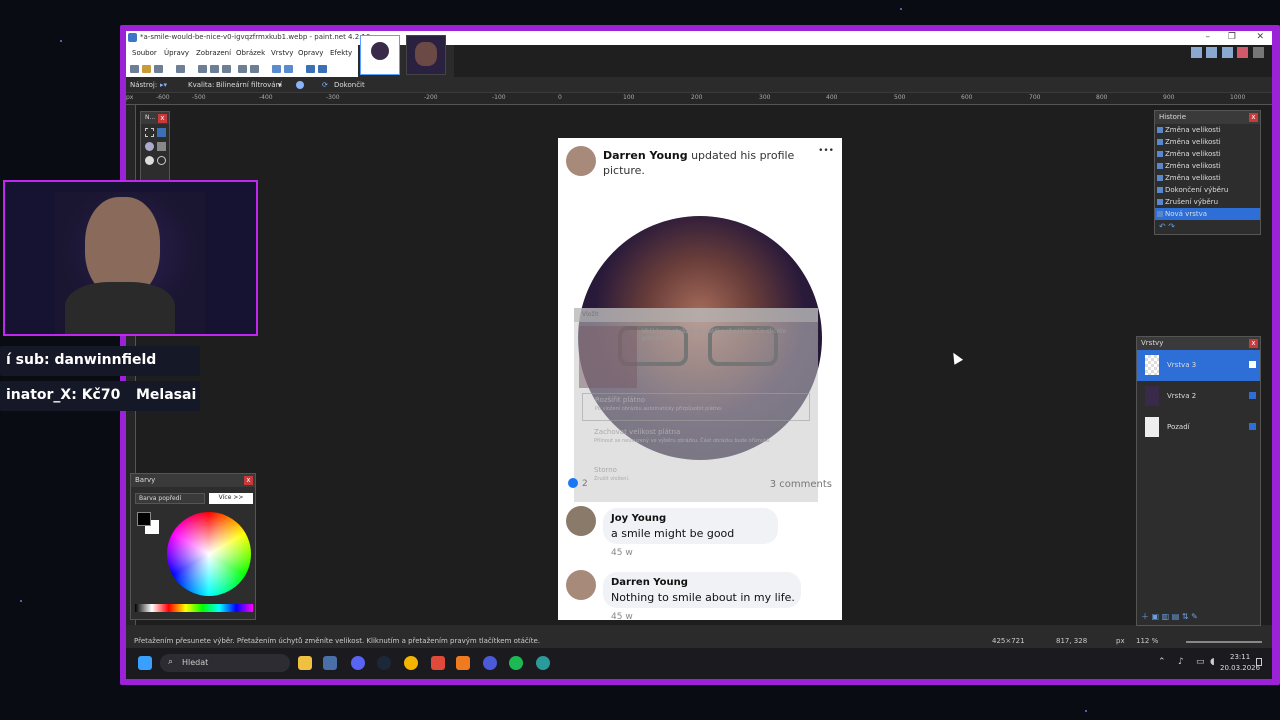 The height and width of the screenshot is (720, 1280). Describe the element at coordinates (1208, 37) in the screenshot. I see `minimize-button: –` at that location.